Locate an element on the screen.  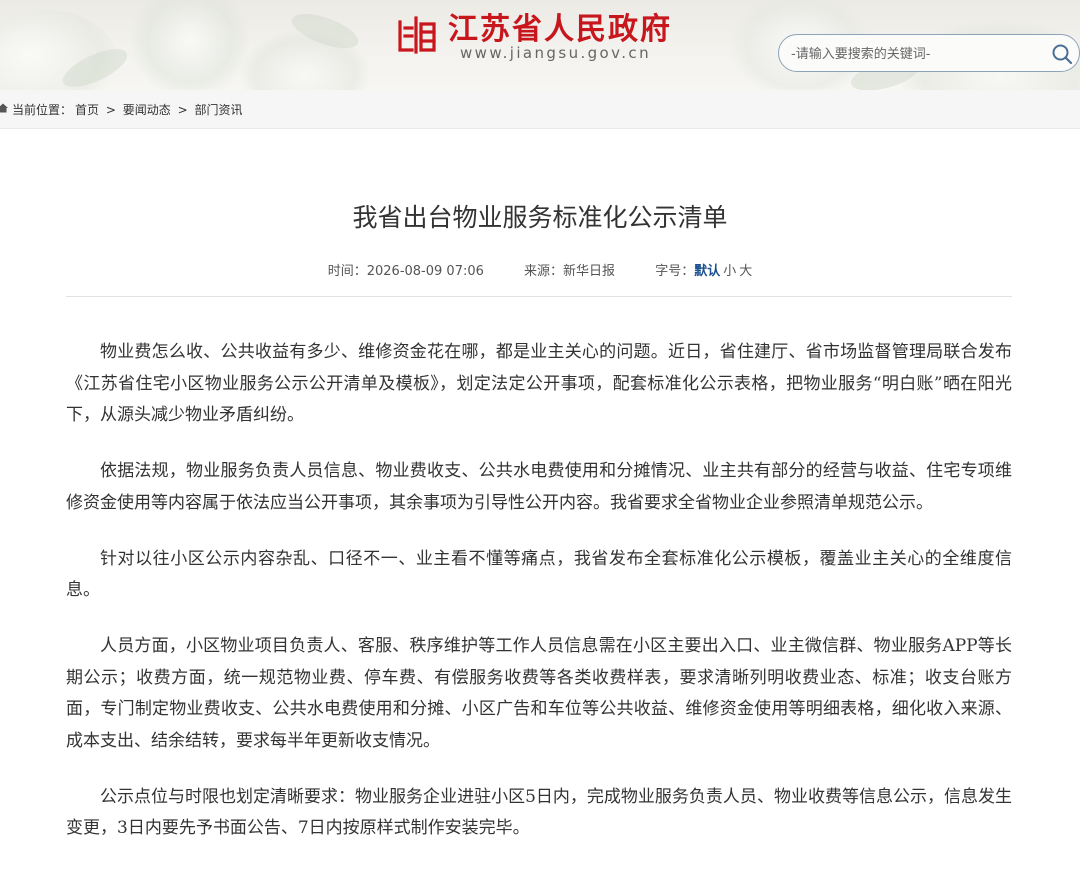
source-label: 来源： is located at coordinates (544, 271).